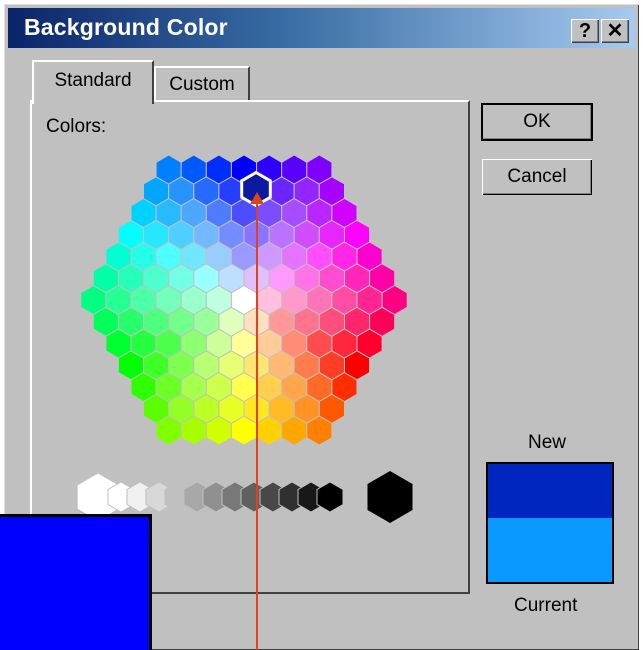 The width and height of the screenshot is (643, 650). What do you see at coordinates (330, 497) in the screenshot?
I see `gray-cell` at bounding box center [330, 497].